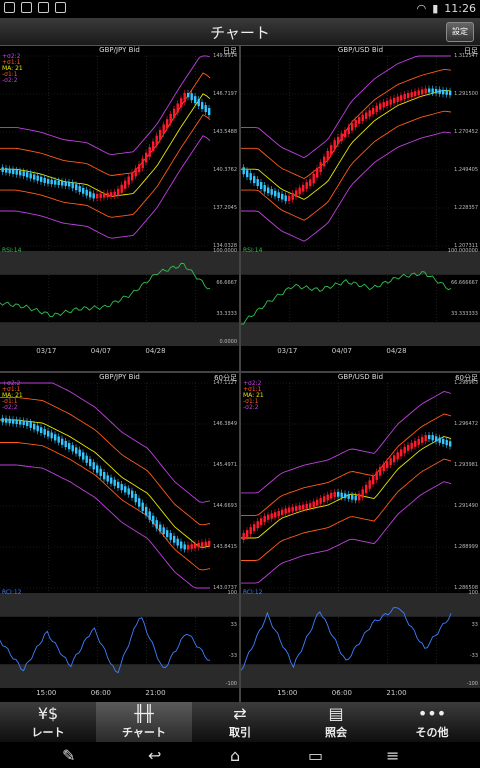 The height and width of the screenshot is (768, 480). Describe the element at coordinates (225, 547) in the screenshot. I see `price-tick: 143.8415` at that location.